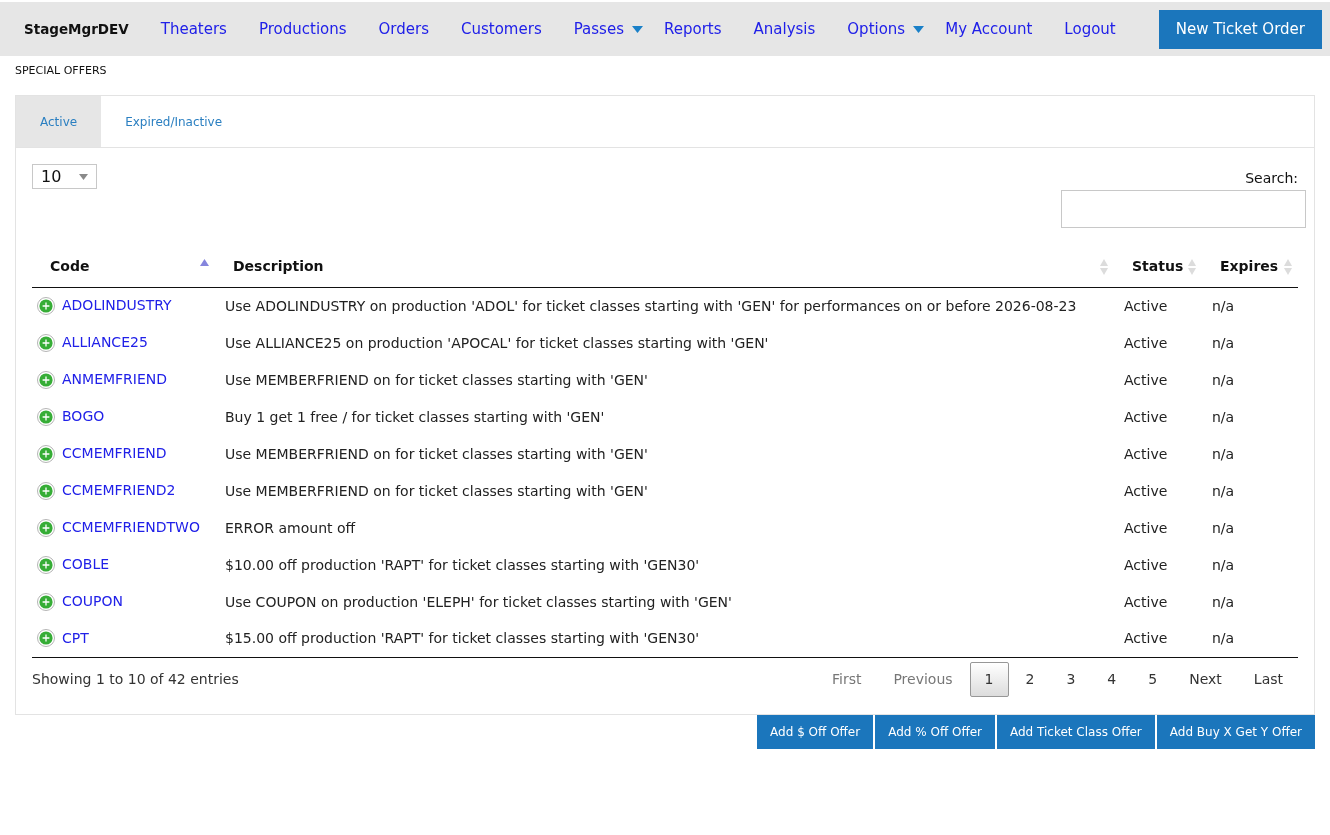  Describe the element at coordinates (415, 416) in the screenshot. I see `table-cell: Buy 1 get 1 free / for ticket classes starting with 'GEN'` at that location.